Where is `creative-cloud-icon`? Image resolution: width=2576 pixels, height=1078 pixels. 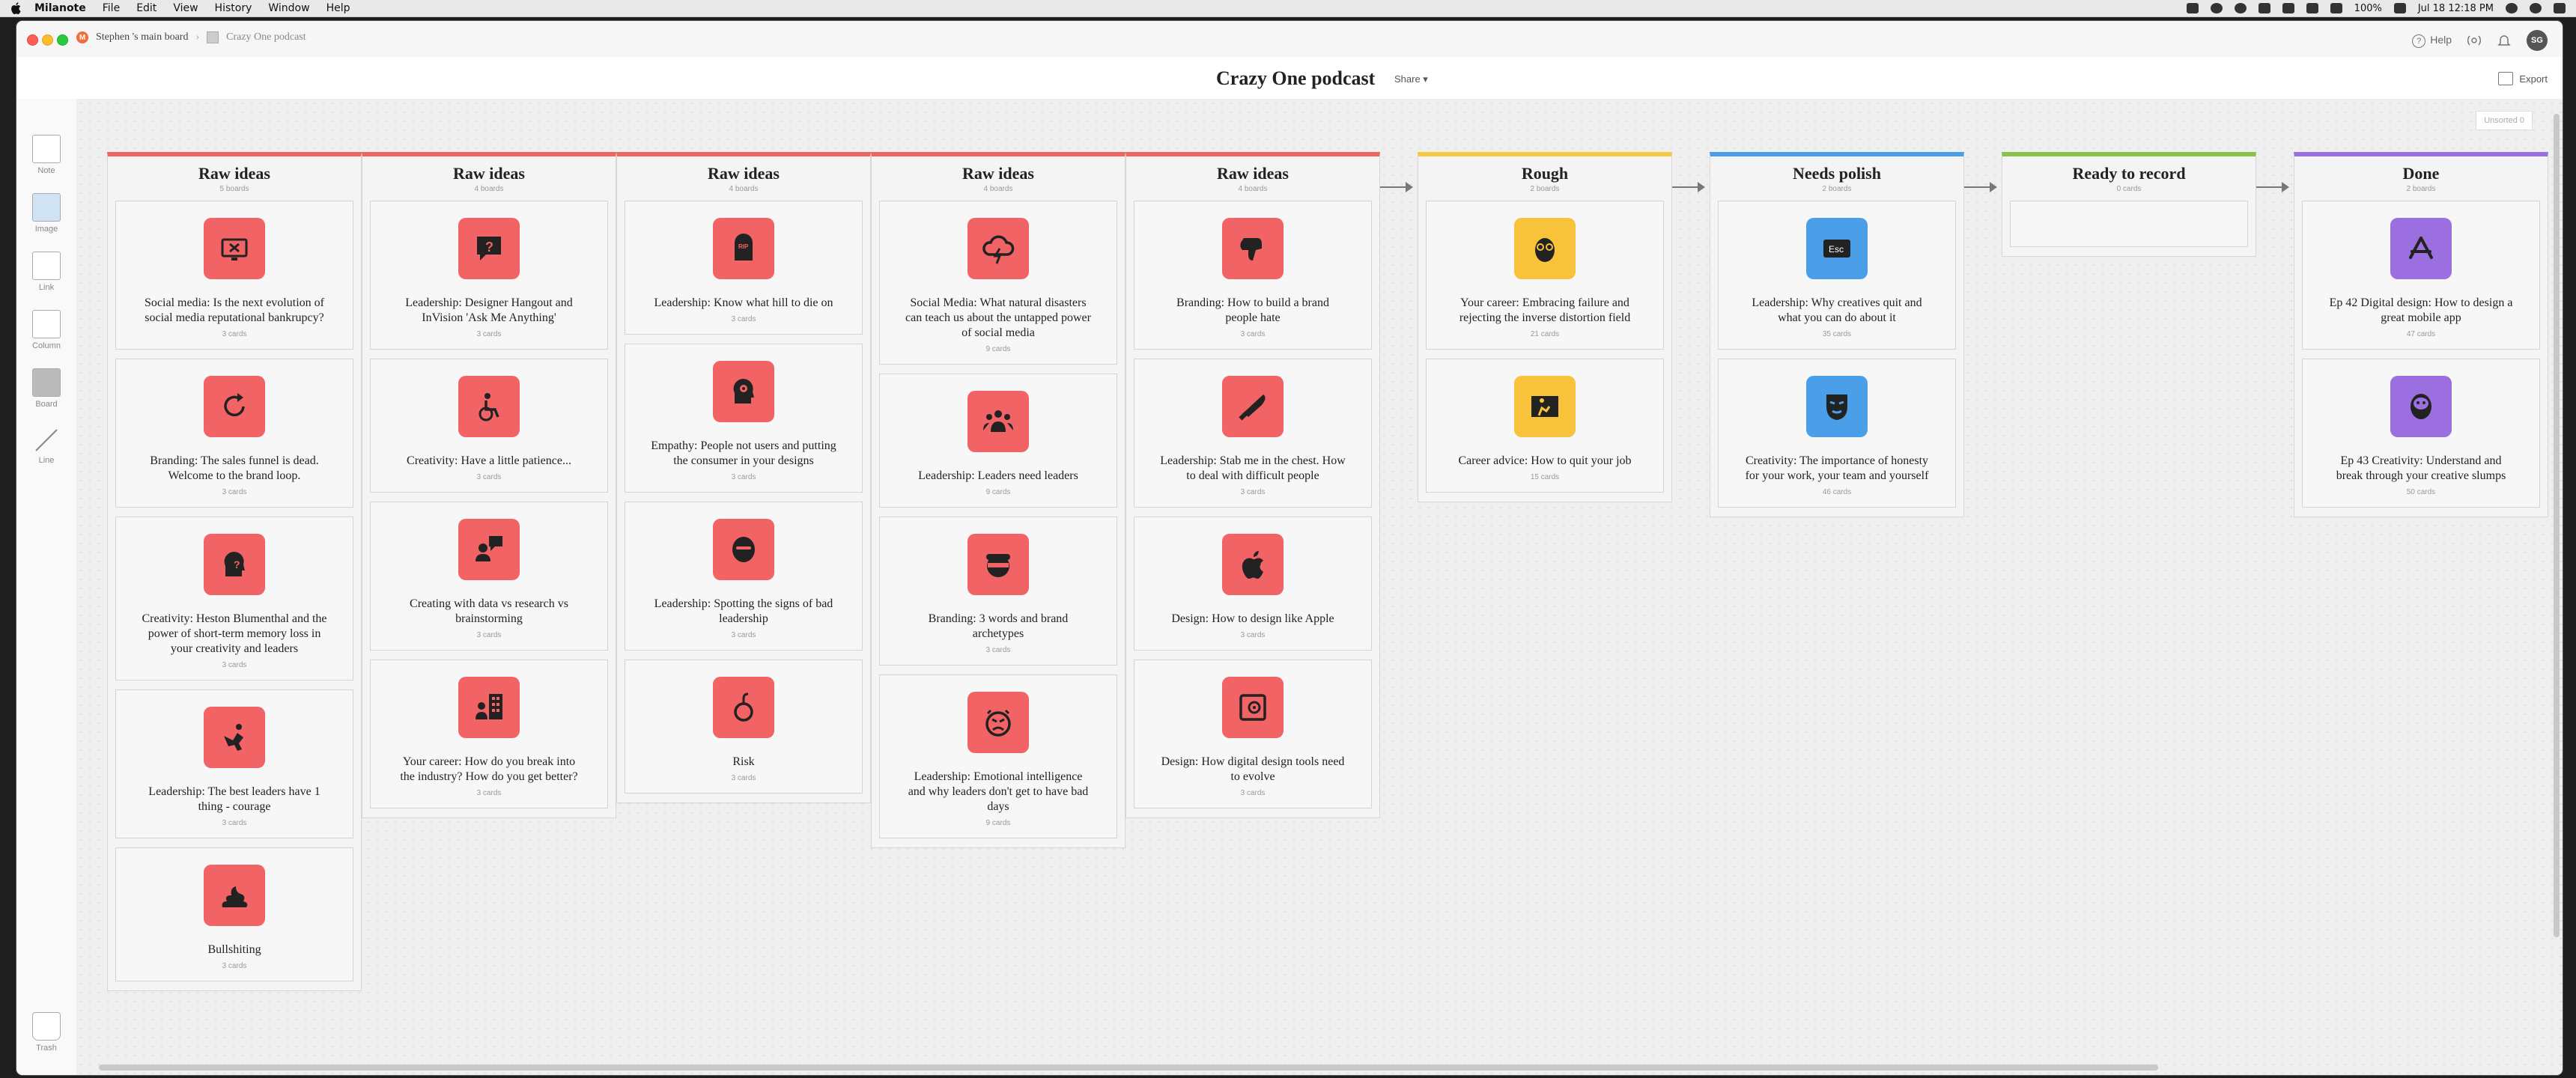 creative-cloud-icon is located at coordinates (2240, 8).